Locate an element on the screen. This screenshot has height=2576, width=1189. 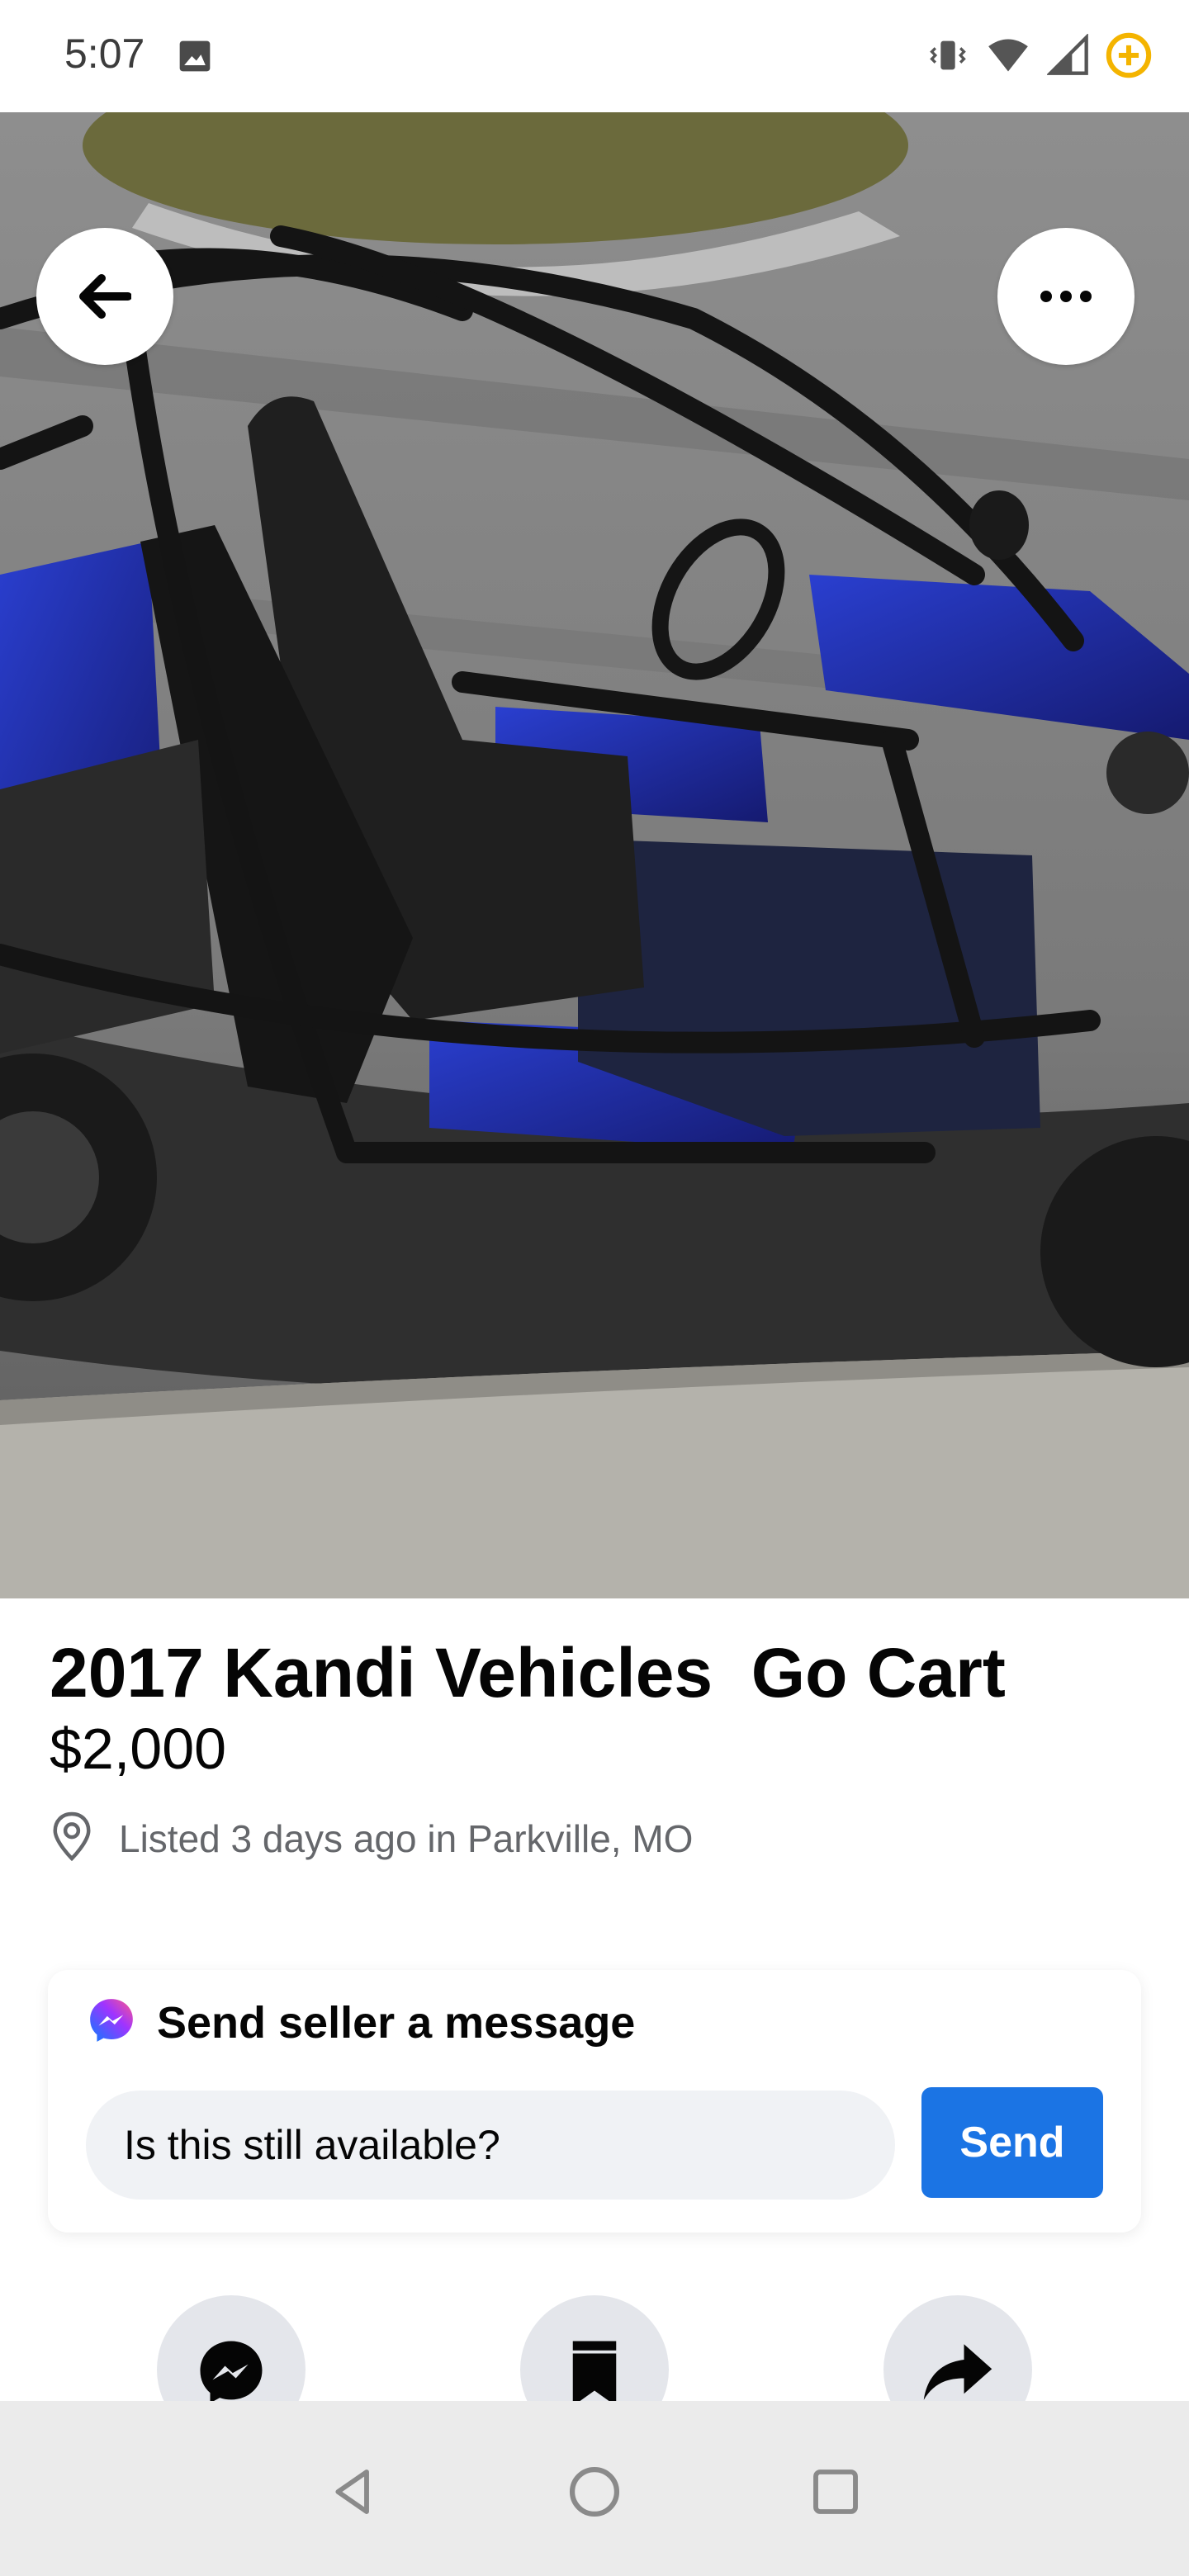
share-icon is located at coordinates (958, 2370).